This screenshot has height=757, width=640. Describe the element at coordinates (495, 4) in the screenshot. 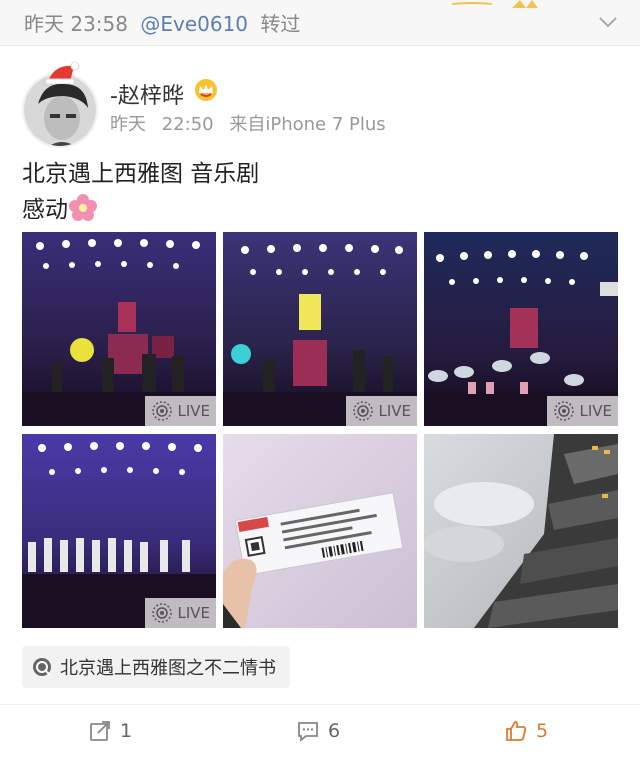

I see `decoration-icon` at that location.